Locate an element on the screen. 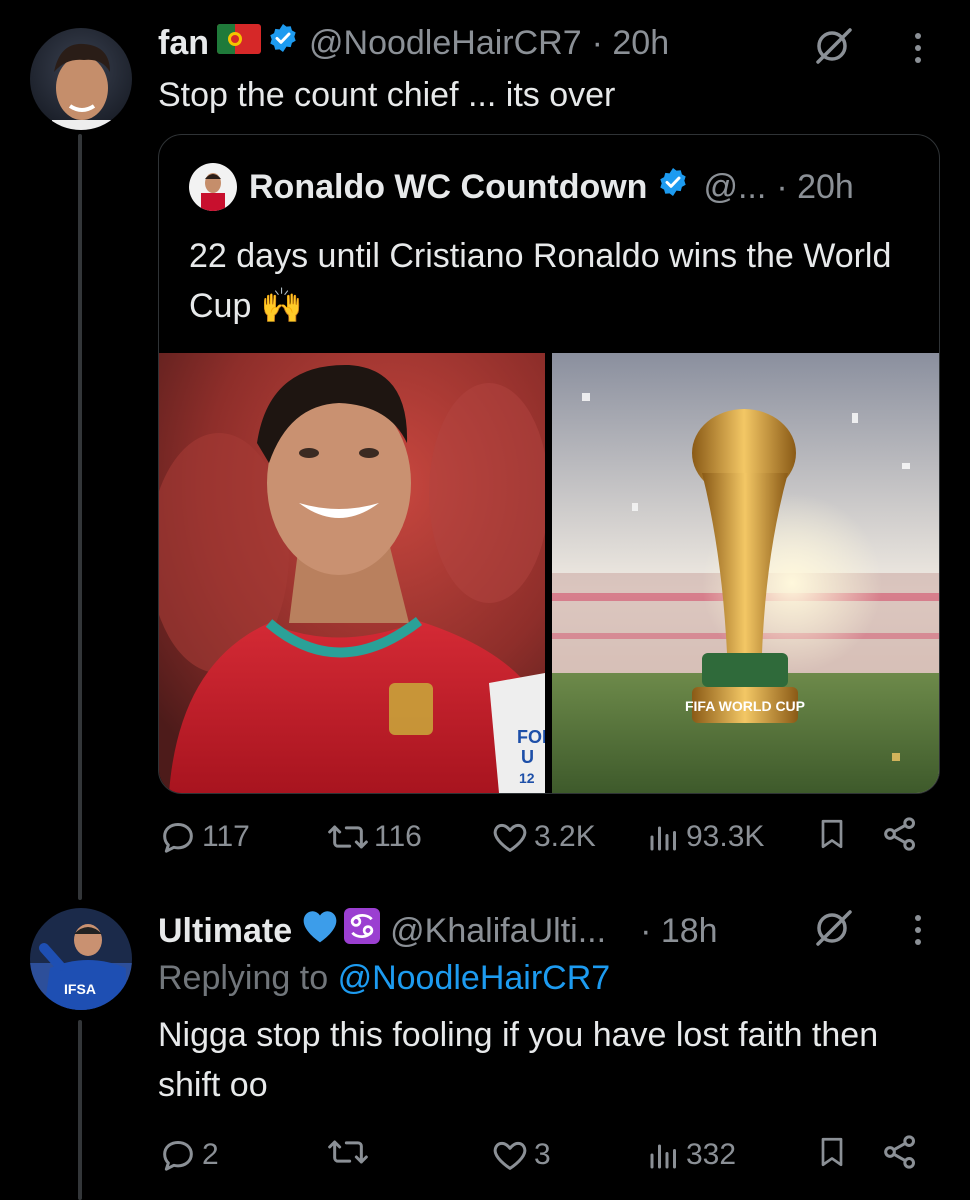  quote-avatar is located at coordinates (213, 187).